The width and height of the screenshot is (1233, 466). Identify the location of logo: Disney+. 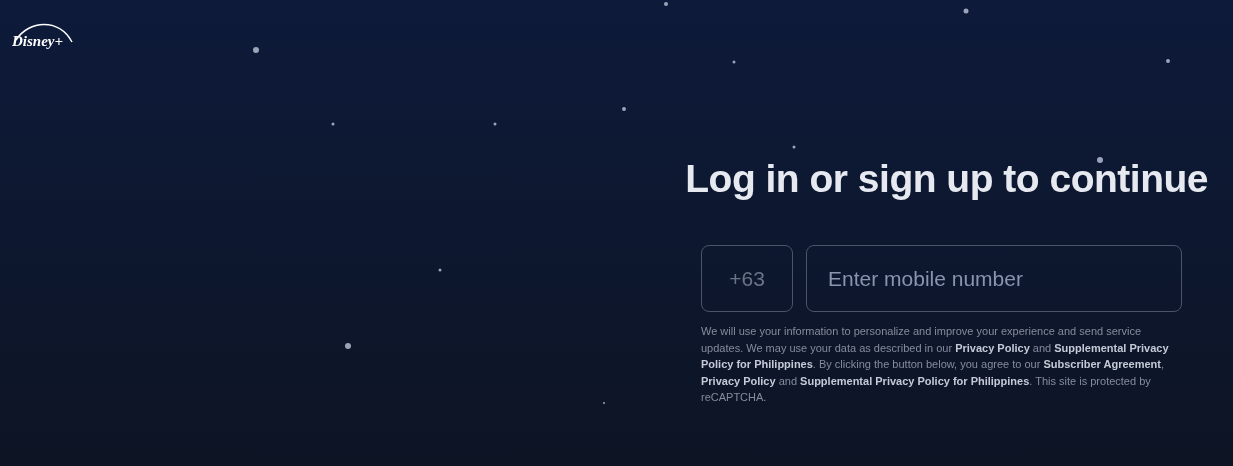
(43, 35).